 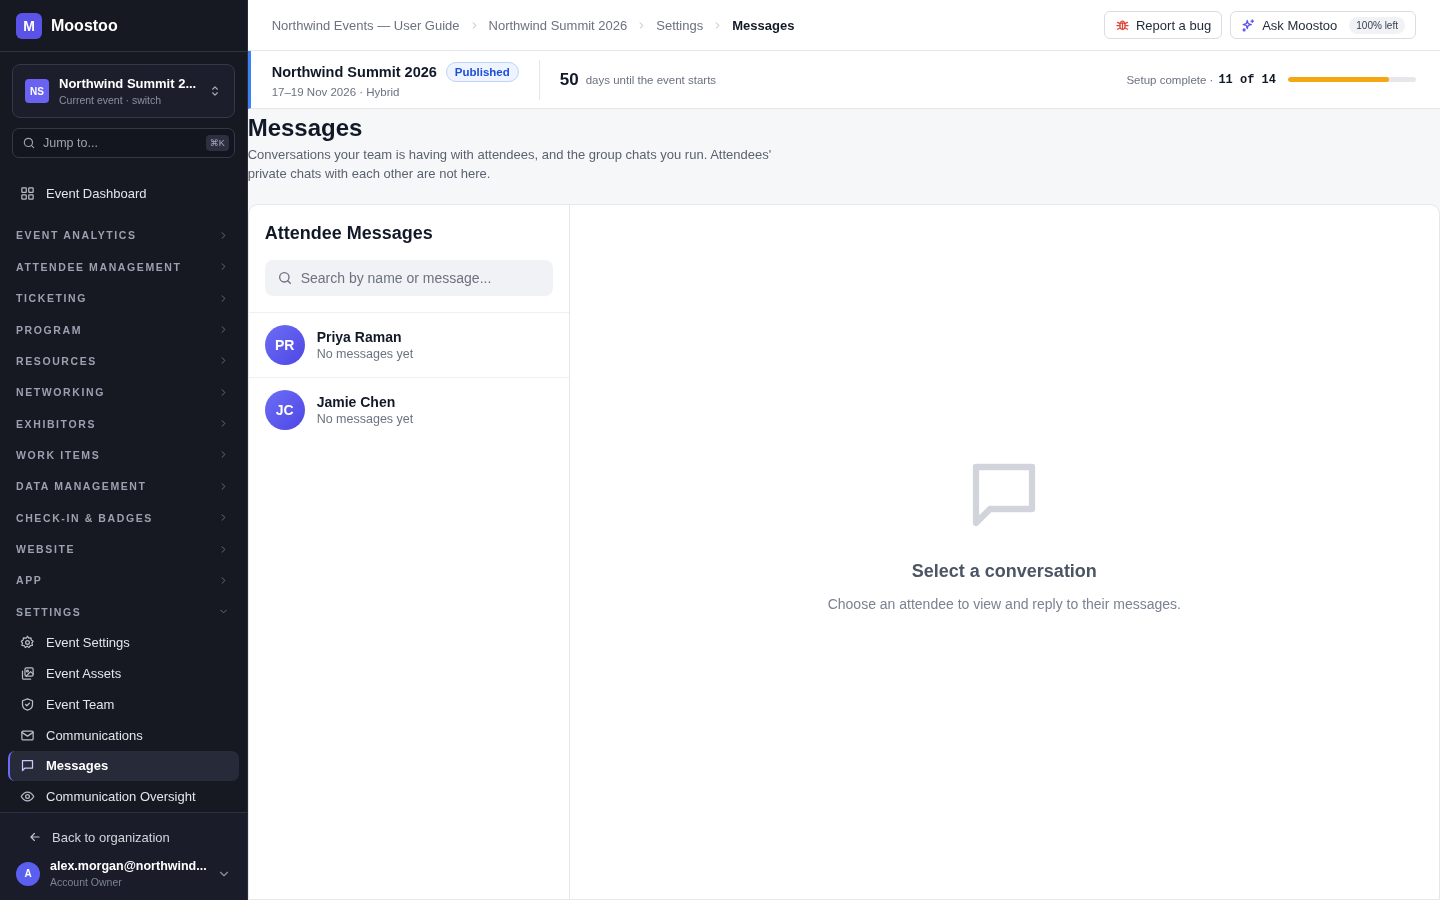 I want to click on user-avatar: A, so click(x=28, y=873).